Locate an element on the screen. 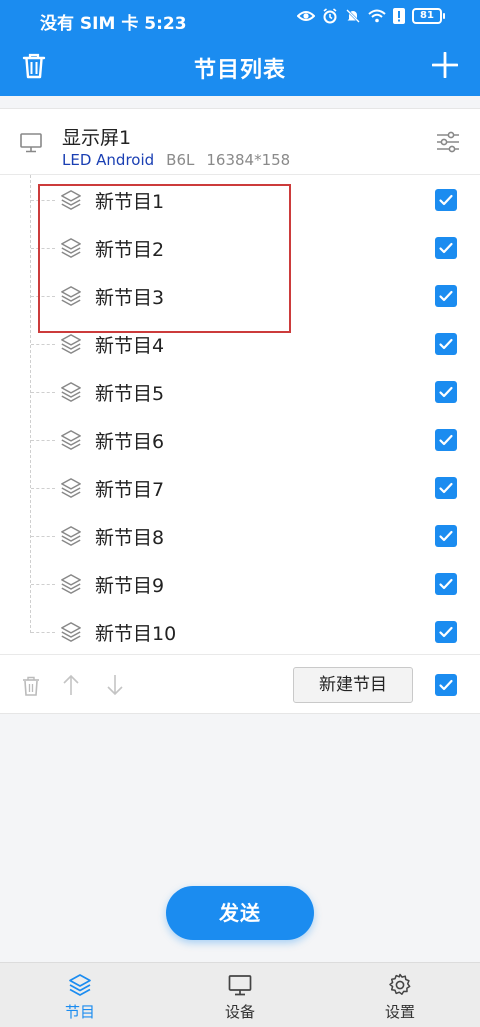  program-label: 新节目8 is located at coordinates (130, 538).